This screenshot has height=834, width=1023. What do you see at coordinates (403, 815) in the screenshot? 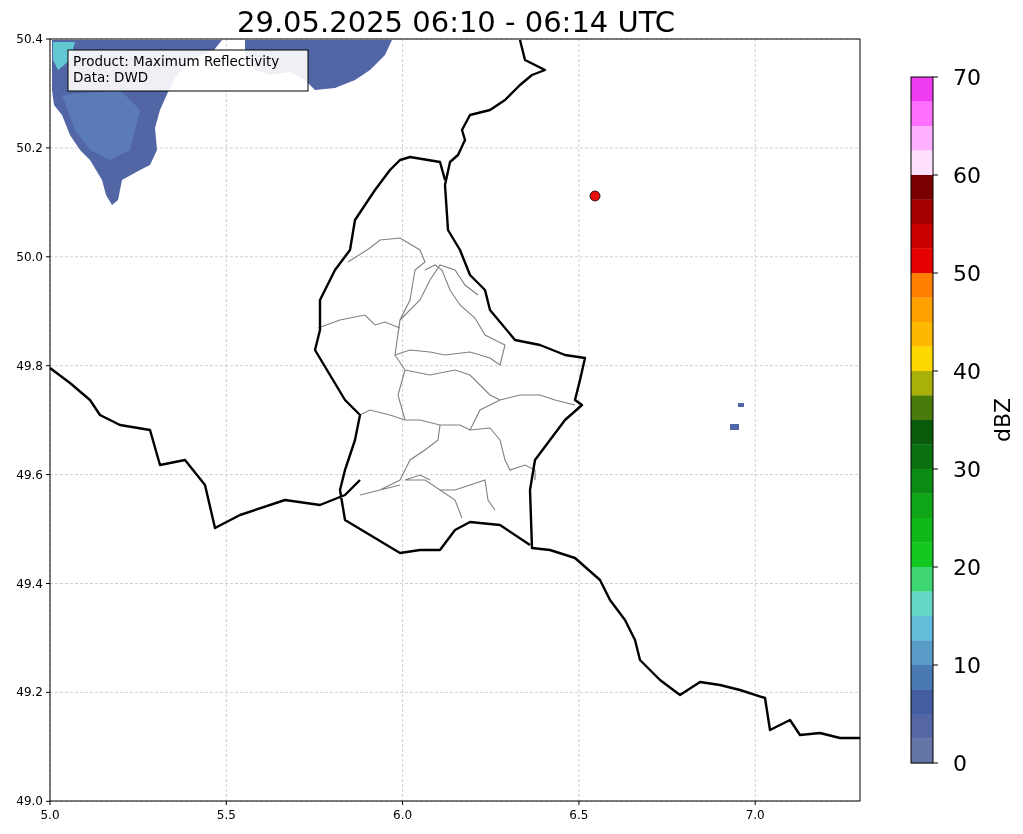
I see `x-tick-label: 6.0` at bounding box center [403, 815].